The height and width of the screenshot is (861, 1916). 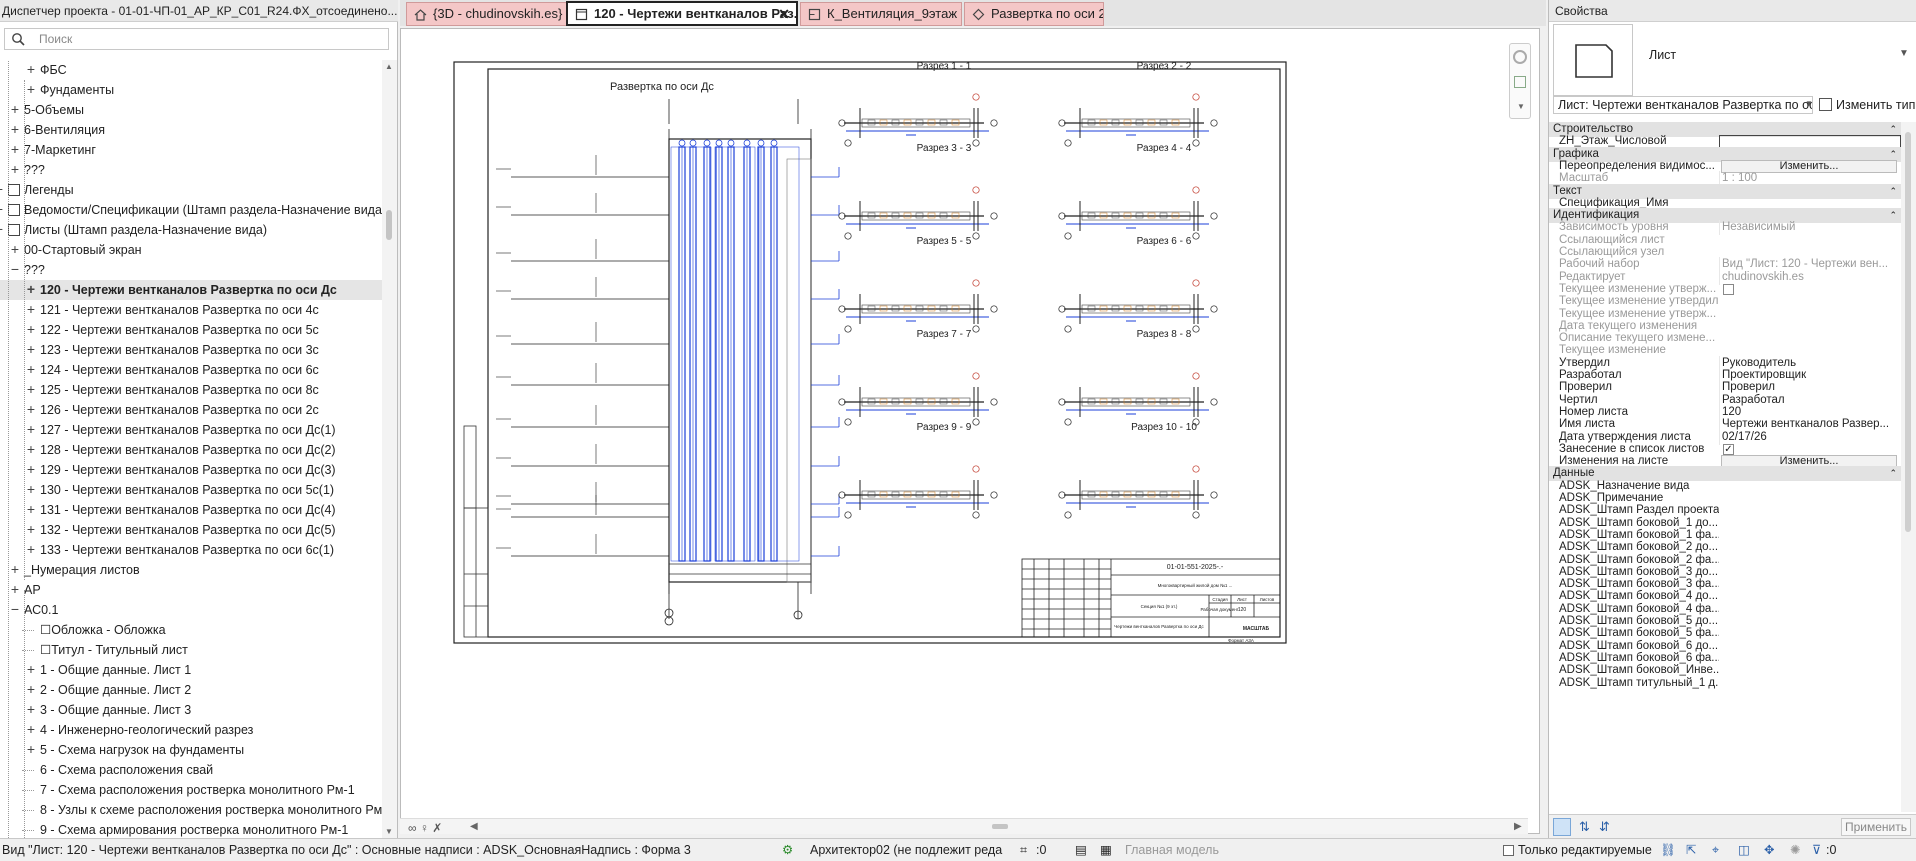 What do you see at coordinates (191, 270) in the screenshot?
I see `tree-item: −???` at bounding box center [191, 270].